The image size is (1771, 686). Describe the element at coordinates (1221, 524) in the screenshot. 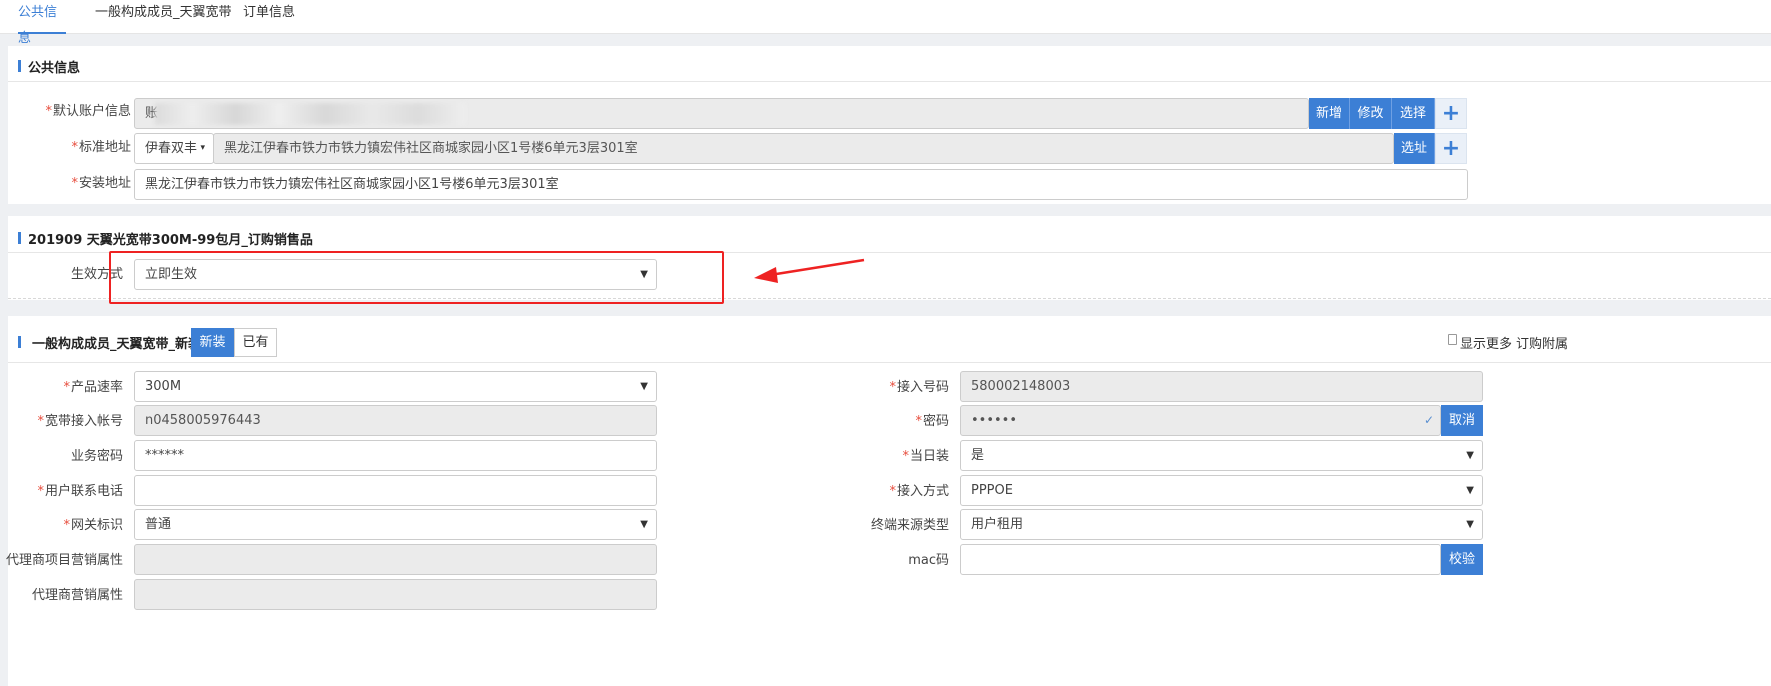

I see `terminal-source-select: 用户租用 ▼` at that location.